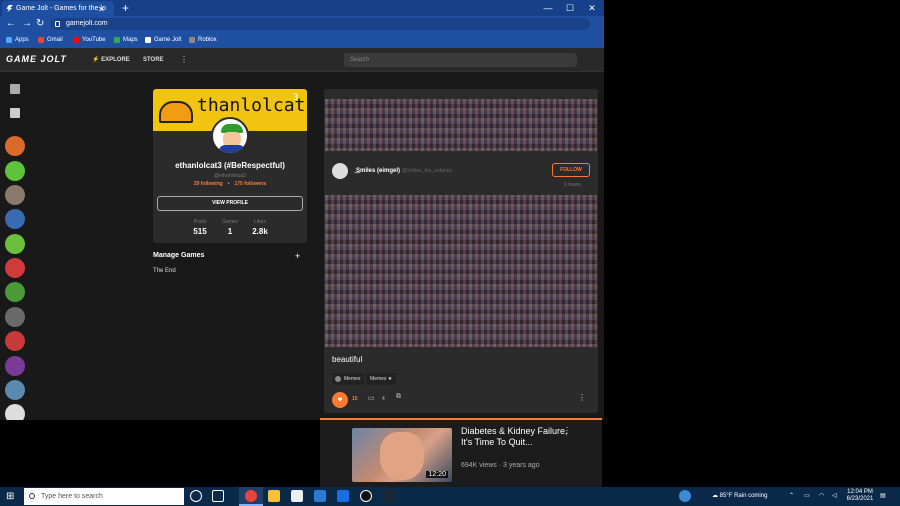  What do you see at coordinates (548, 8) in the screenshot?
I see `minimize-button: —` at bounding box center [548, 8].